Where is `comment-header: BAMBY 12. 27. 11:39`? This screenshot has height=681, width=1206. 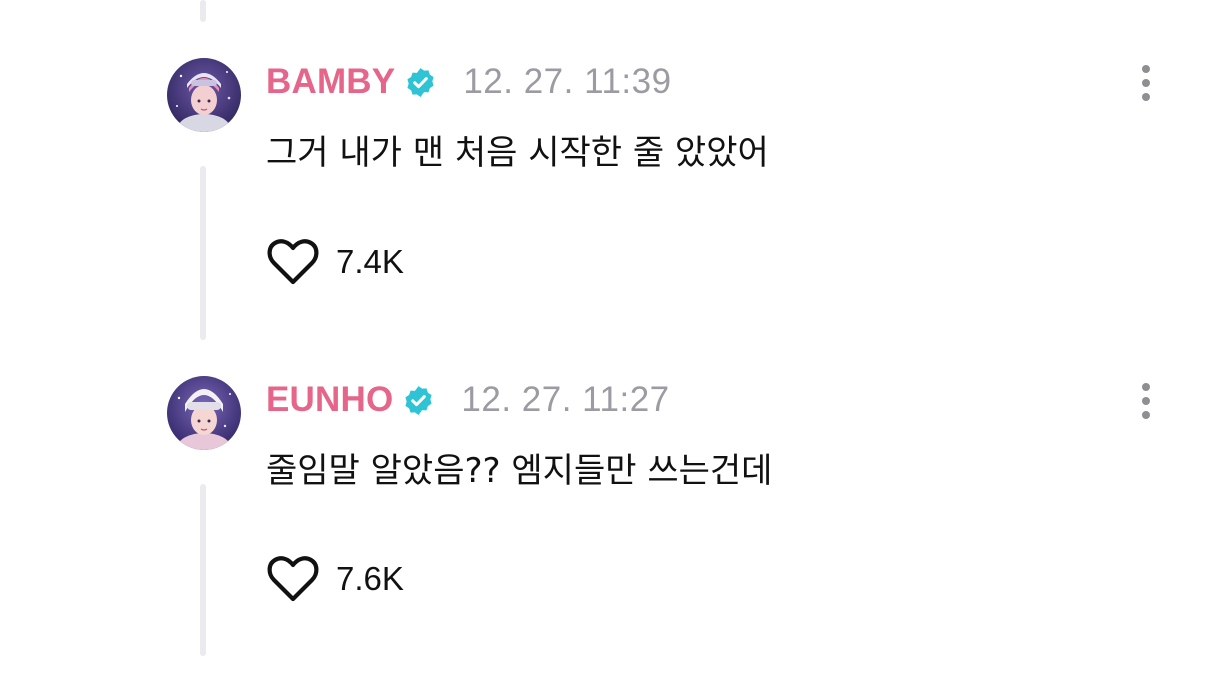
comment-header: BAMBY 12. 27. 11:39 is located at coordinates (469, 82).